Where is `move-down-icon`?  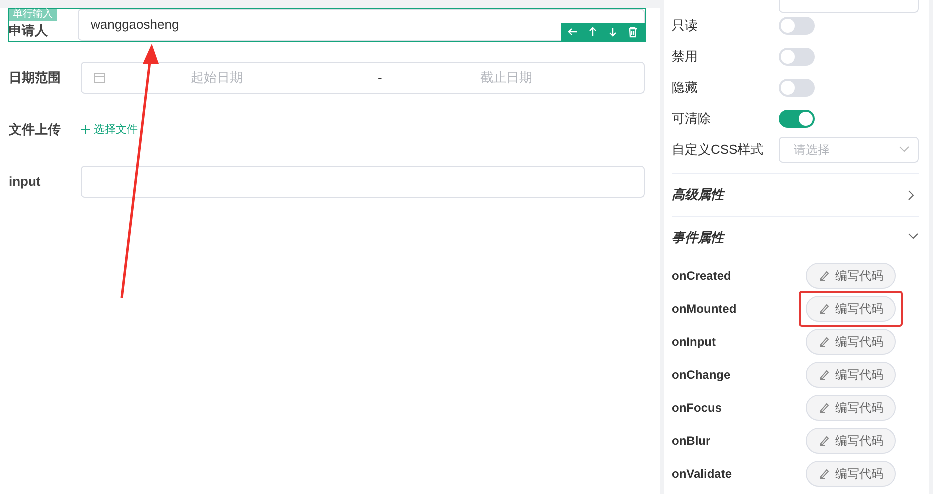
move-down-icon is located at coordinates (613, 32).